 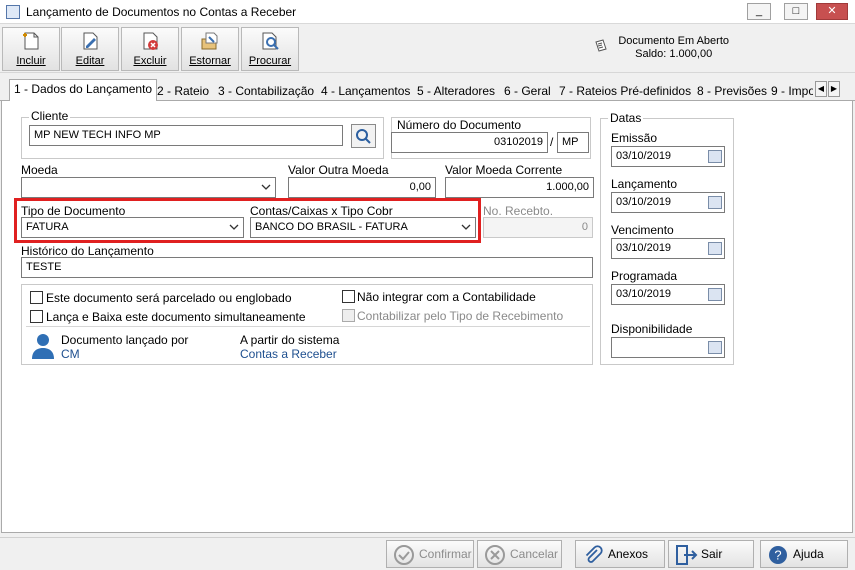 What do you see at coordinates (456, 91) in the screenshot?
I see `tab-alteradores: 5 - Alteradores` at bounding box center [456, 91].